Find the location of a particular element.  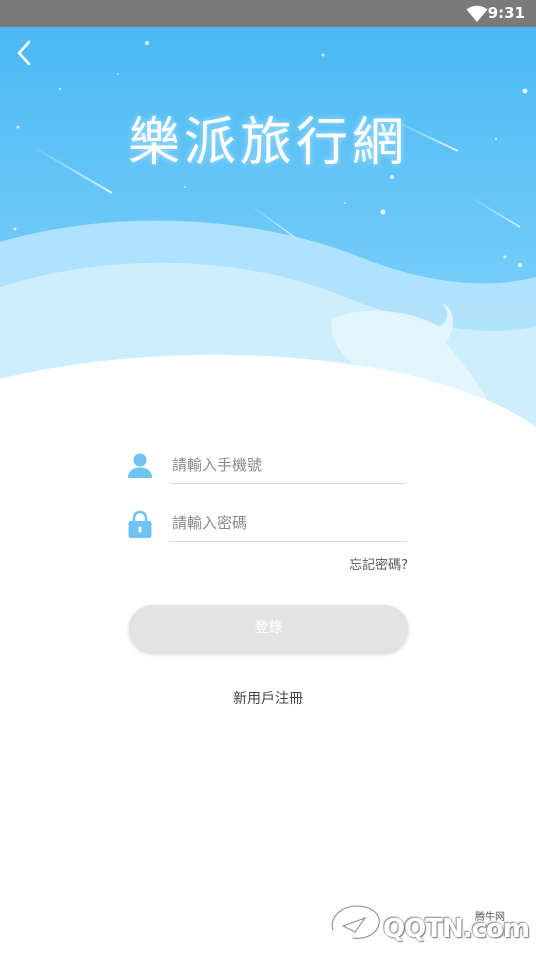

forgot-password-link: 忘記密碼? is located at coordinates (378, 563).